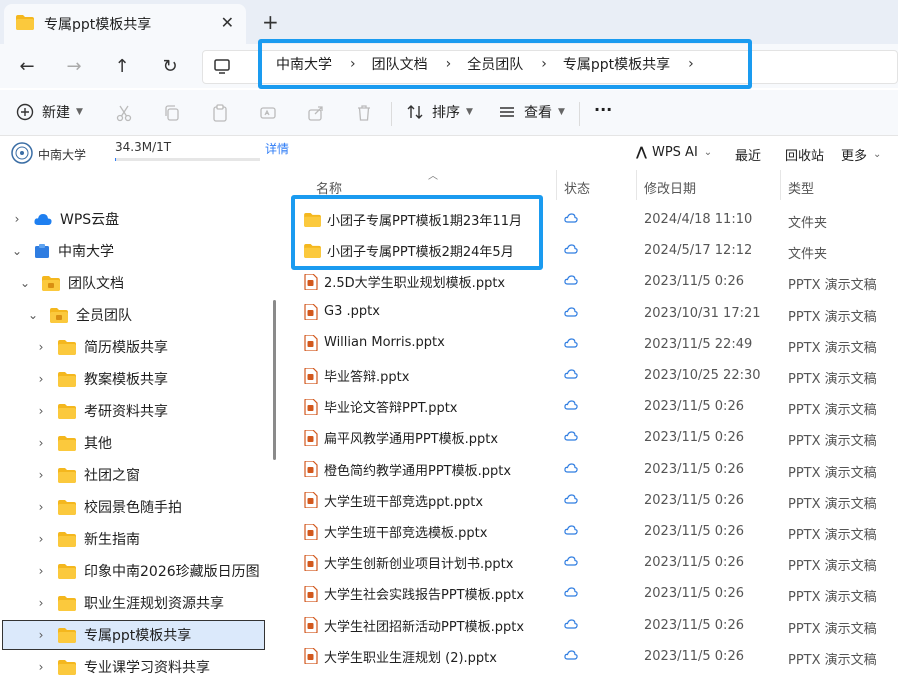  What do you see at coordinates (277, 148) in the screenshot?
I see `details-link: 详情` at bounding box center [277, 148].